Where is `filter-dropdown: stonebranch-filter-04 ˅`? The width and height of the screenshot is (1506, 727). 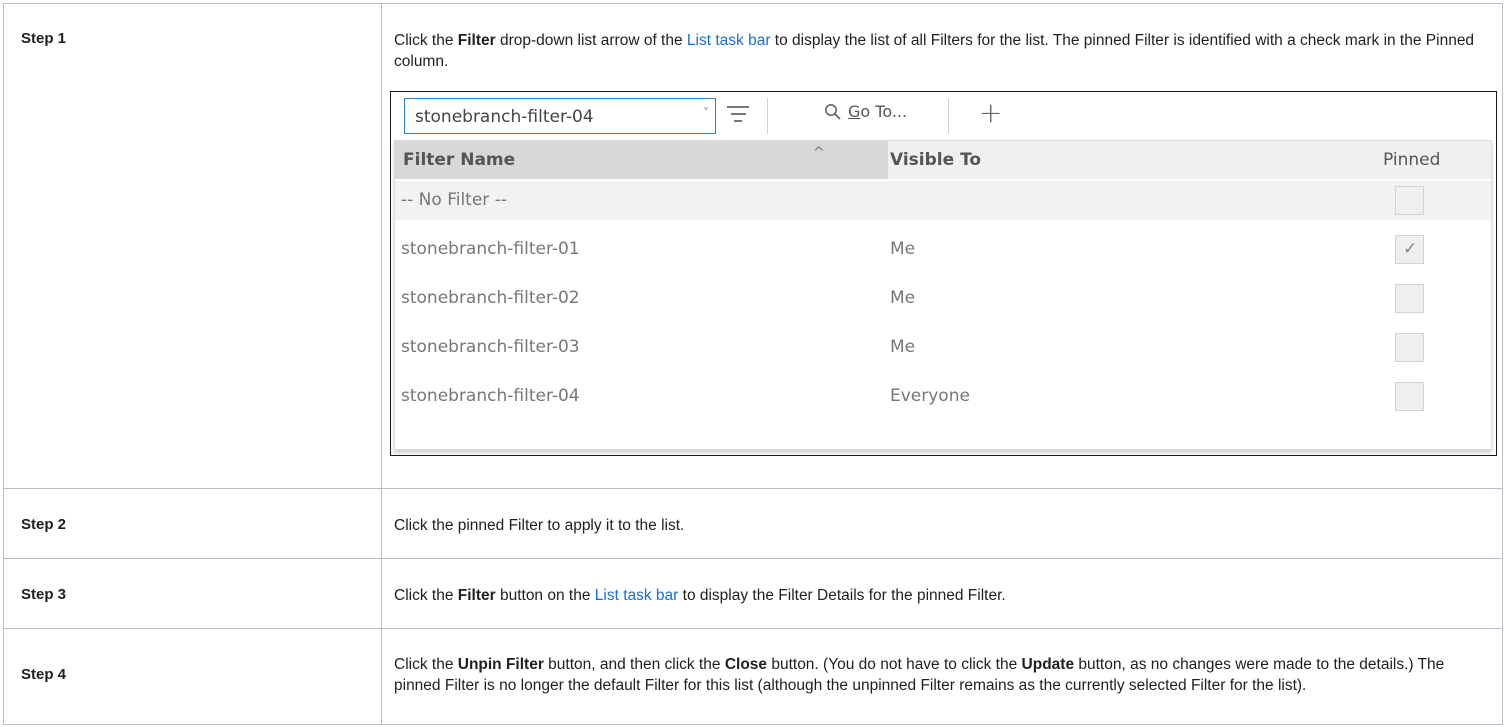 filter-dropdown: stonebranch-filter-04 ˅ is located at coordinates (560, 116).